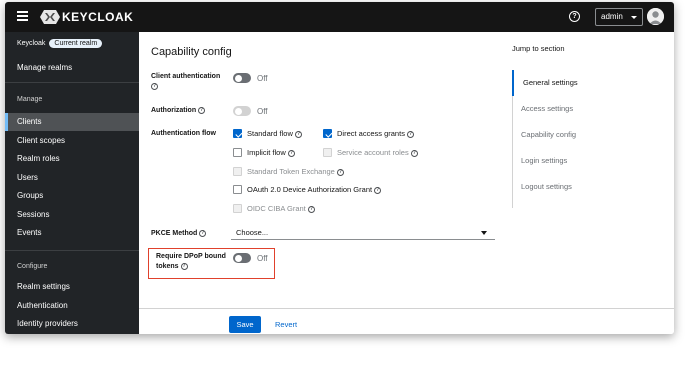  What do you see at coordinates (76, 43) in the screenshot?
I see `current-realm-badge: Current realm` at bounding box center [76, 43].